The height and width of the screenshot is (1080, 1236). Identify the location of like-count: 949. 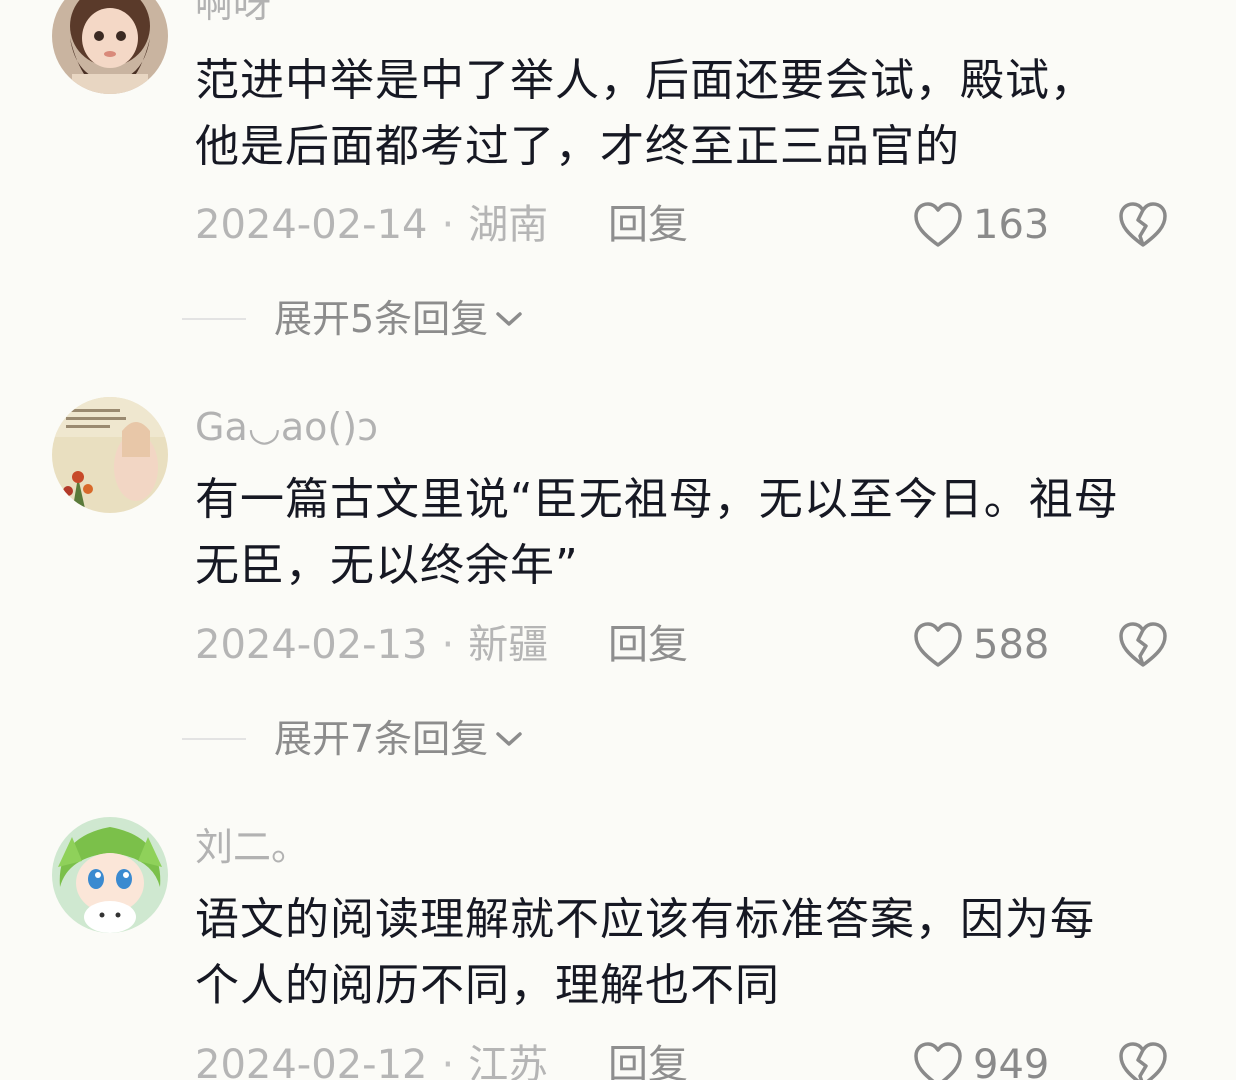
(1011, 1061).